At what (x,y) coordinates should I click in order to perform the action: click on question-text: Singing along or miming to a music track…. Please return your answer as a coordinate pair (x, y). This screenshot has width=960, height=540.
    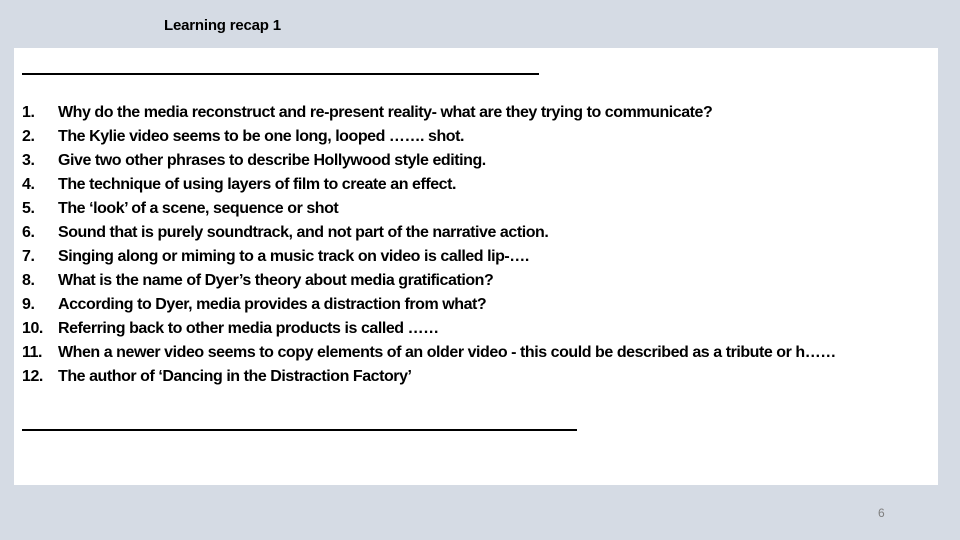
    Looking at the image, I should click on (293, 256).